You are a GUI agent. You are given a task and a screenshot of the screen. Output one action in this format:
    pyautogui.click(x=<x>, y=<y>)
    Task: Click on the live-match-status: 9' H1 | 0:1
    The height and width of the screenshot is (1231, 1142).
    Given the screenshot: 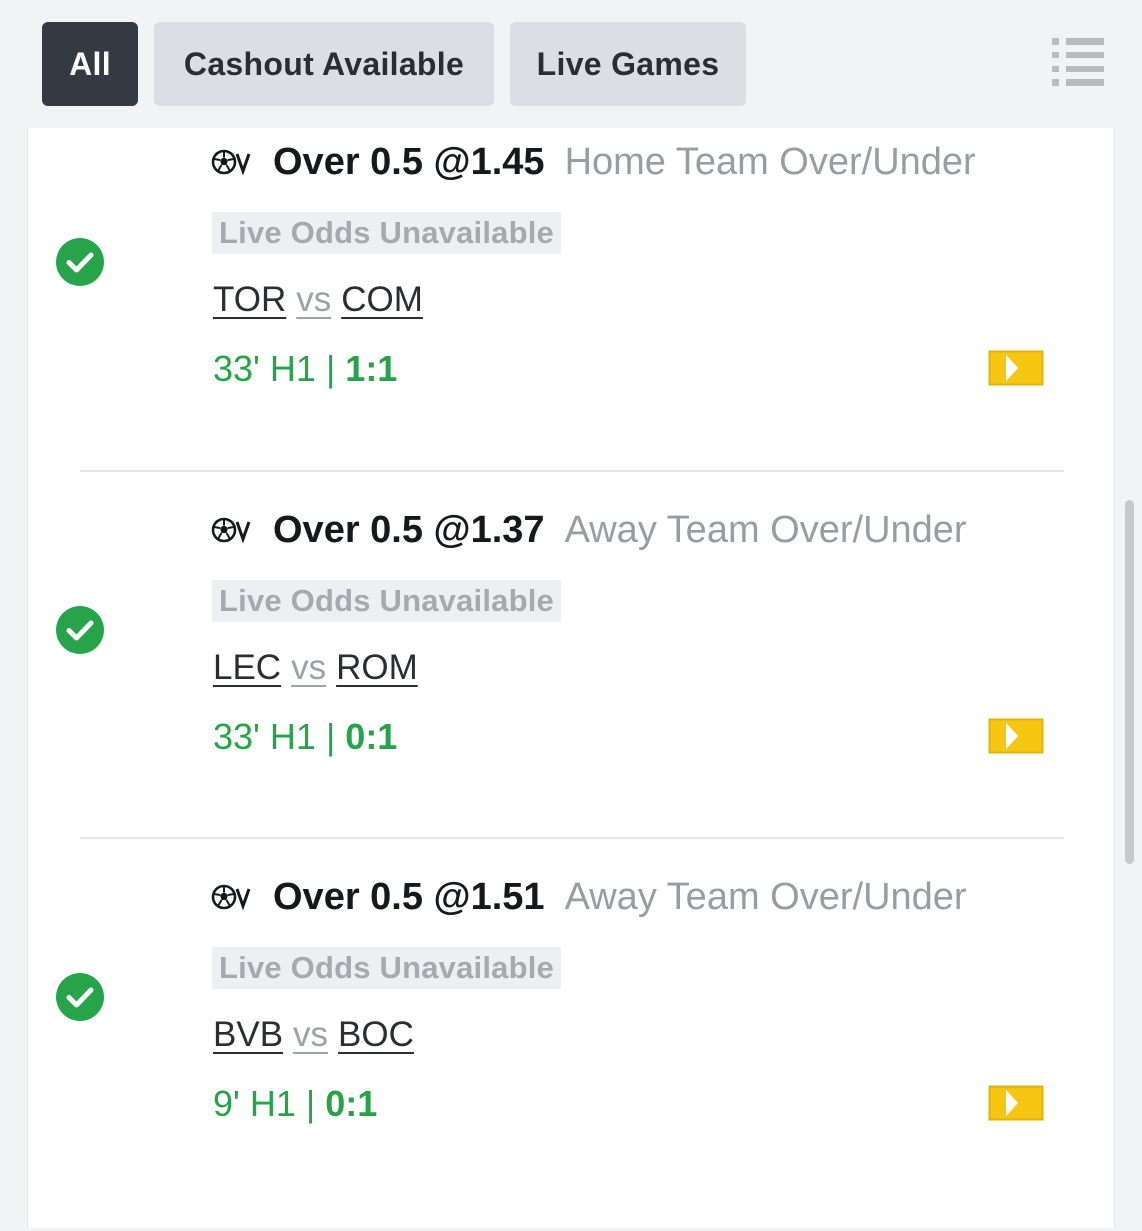 What is the action you would take?
    pyautogui.click(x=295, y=1104)
    